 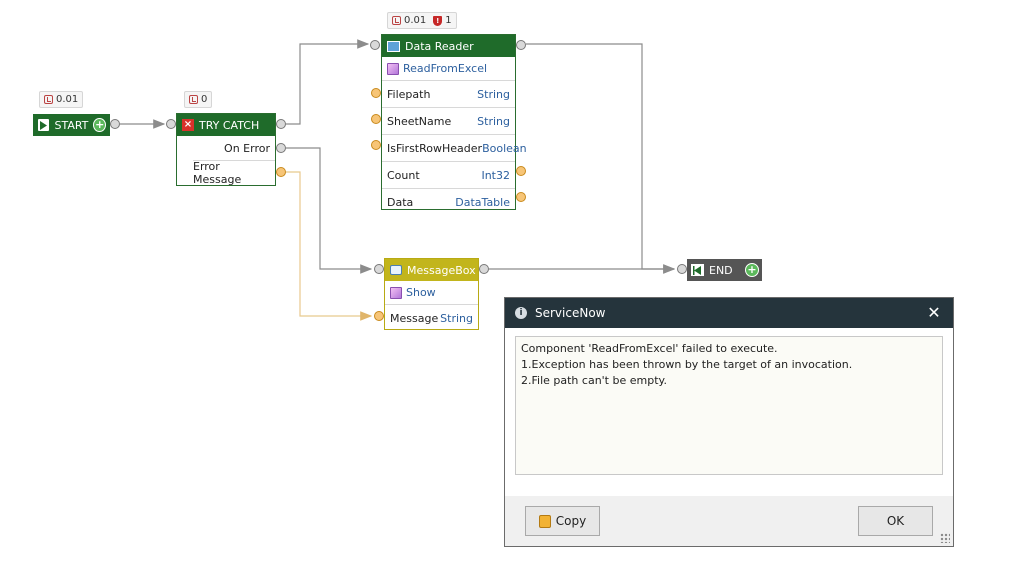 What do you see at coordinates (484, 269) in the screenshot?
I see `messagebox-output-port` at bounding box center [484, 269].